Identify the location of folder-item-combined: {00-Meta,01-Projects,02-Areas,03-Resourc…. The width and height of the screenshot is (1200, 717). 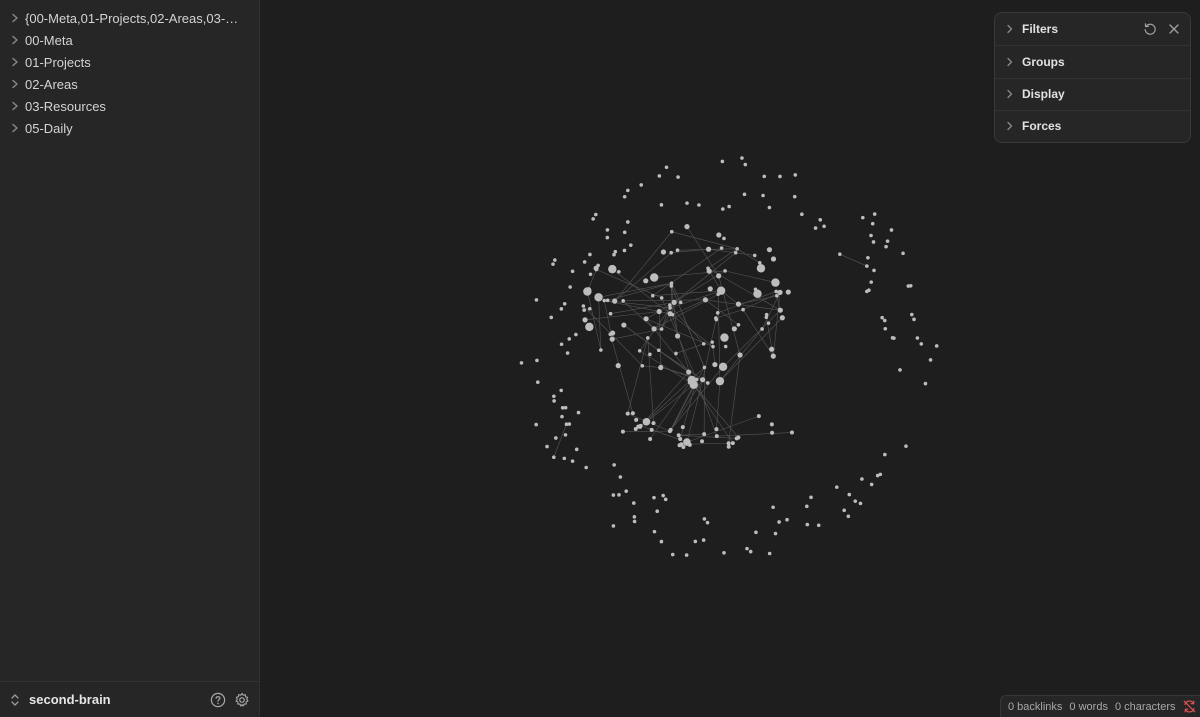
(130, 18).